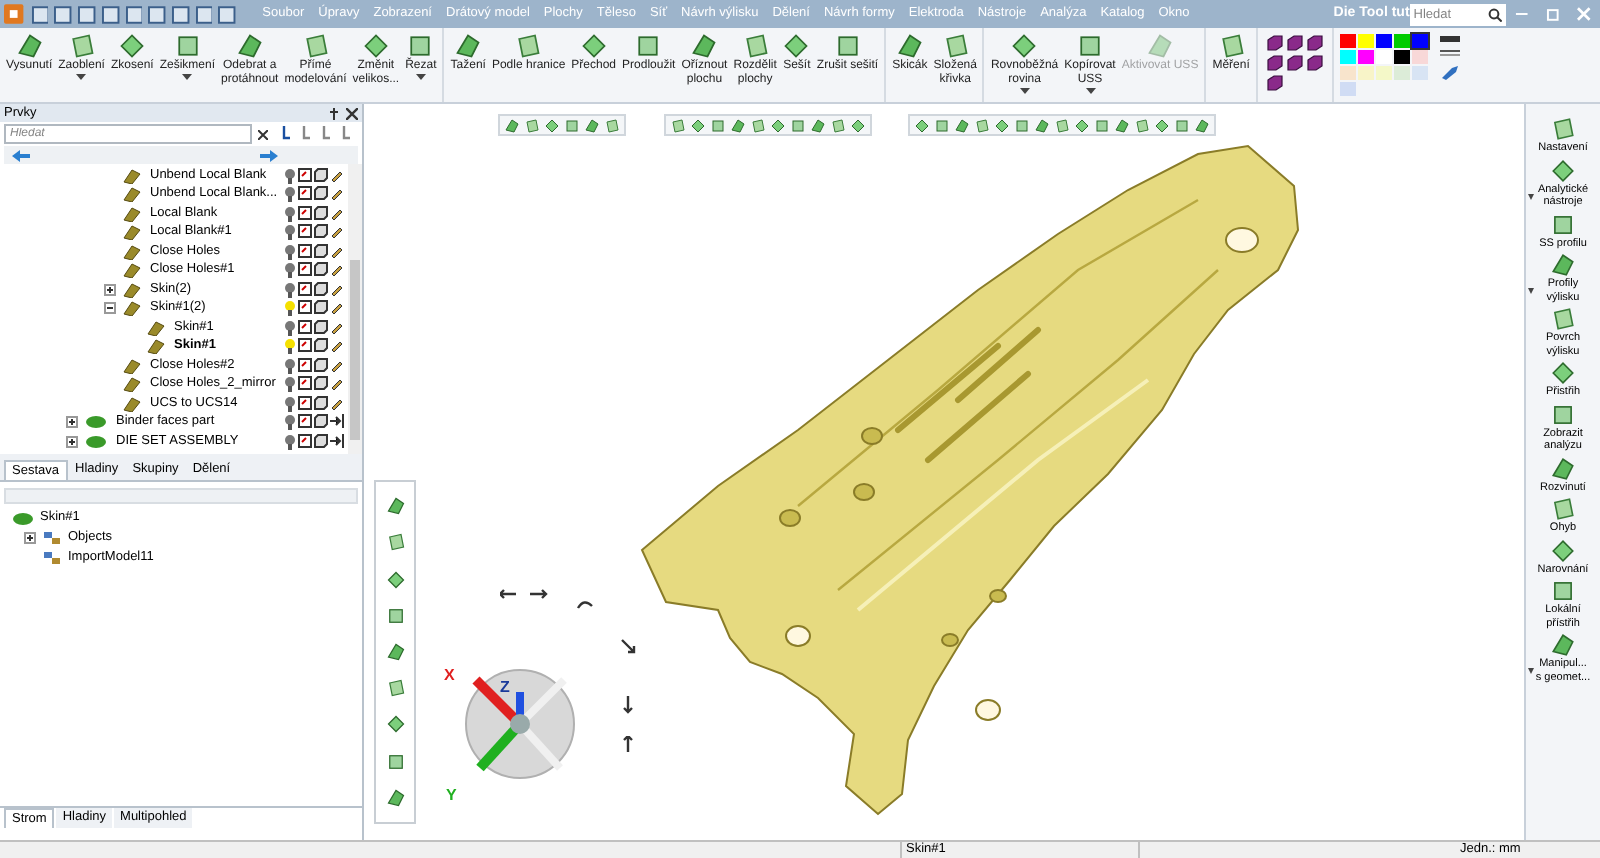 The image size is (1600, 858). I want to click on scrollbar, so click(355, 309).